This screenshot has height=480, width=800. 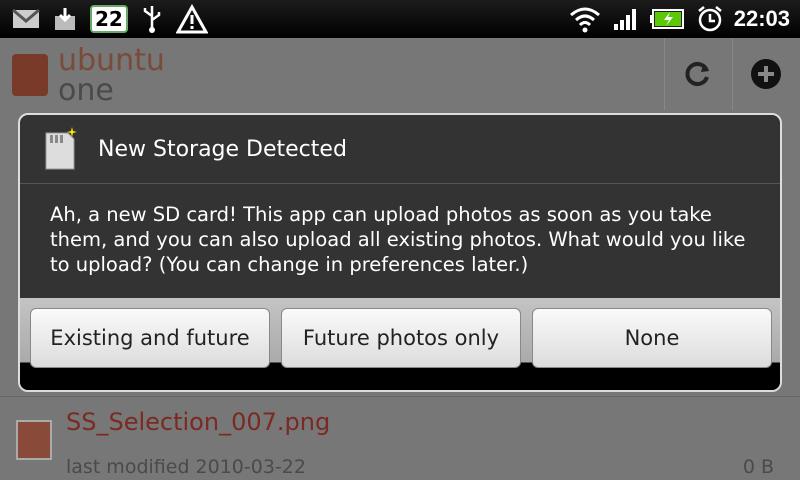 I want to click on app-logo-text: ubuntu one, so click(x=111, y=76).